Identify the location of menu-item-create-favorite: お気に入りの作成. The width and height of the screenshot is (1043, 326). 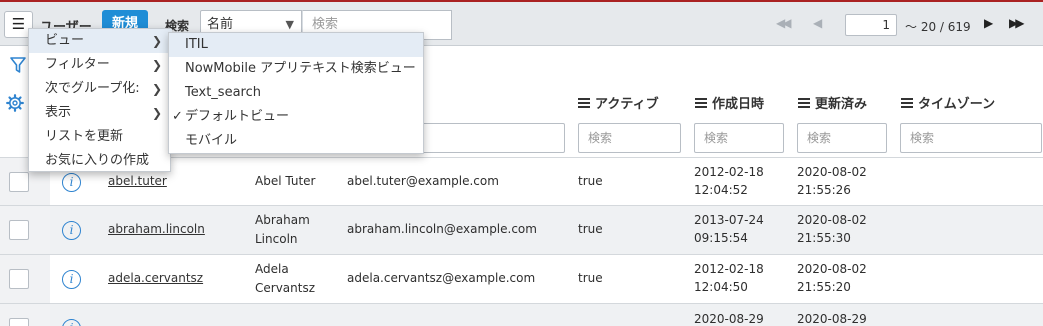
(100, 161).